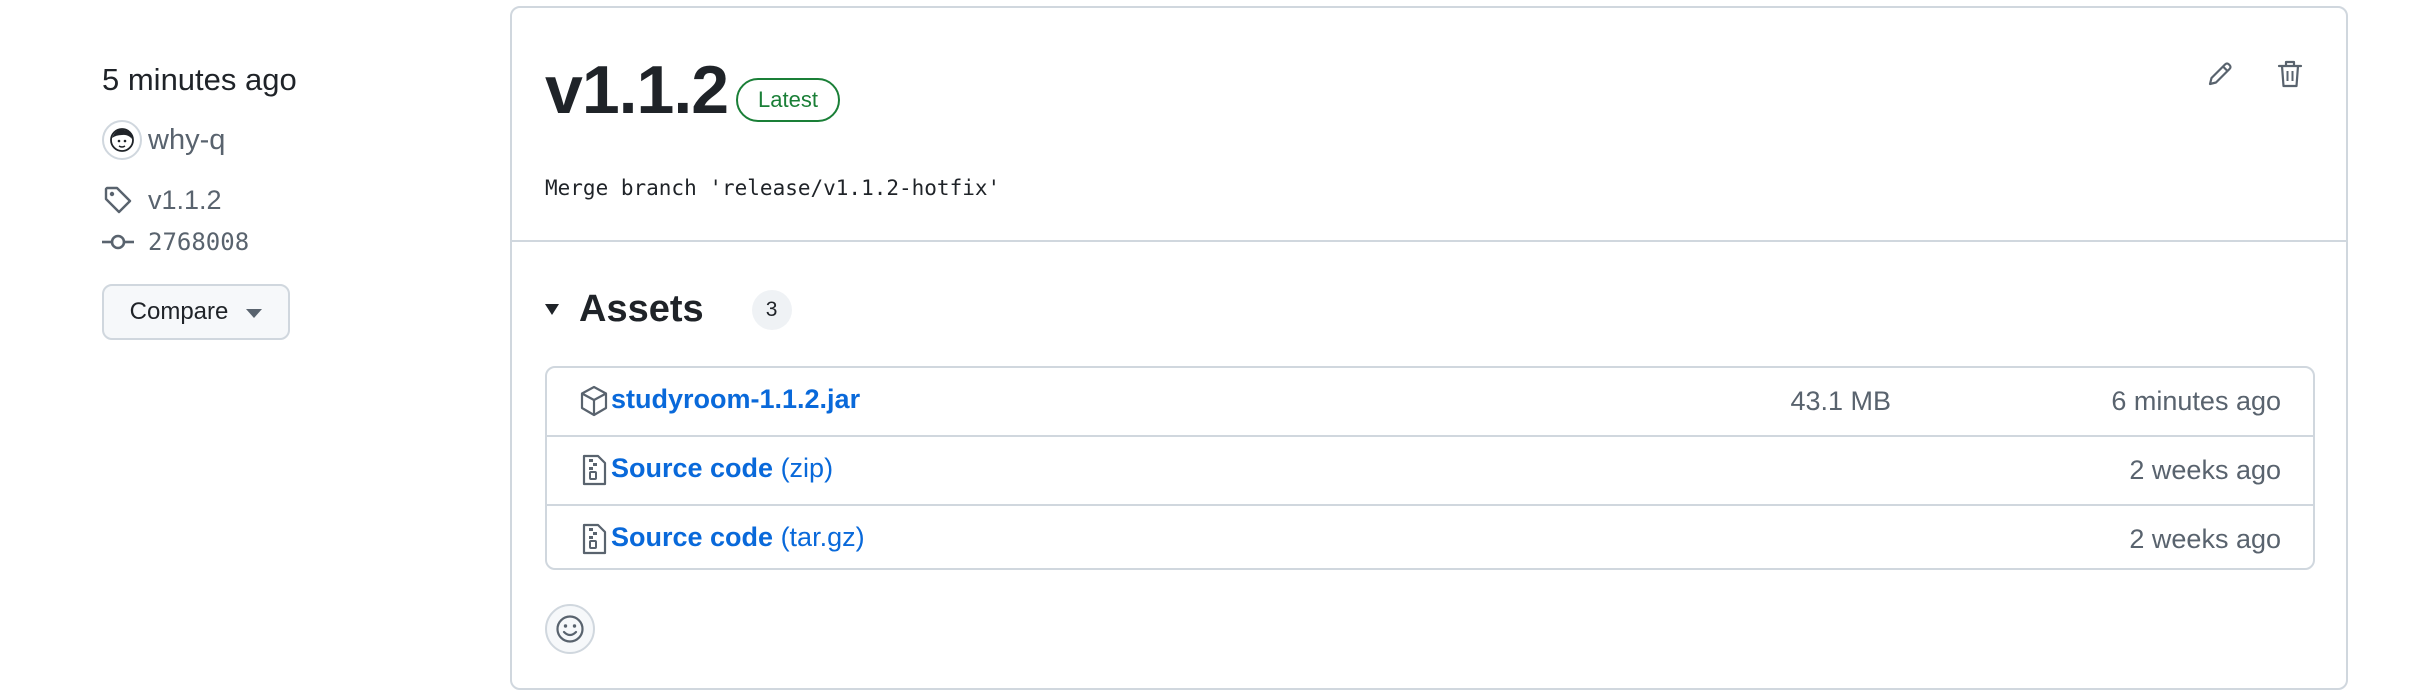 The width and height of the screenshot is (2432, 691). I want to click on tag-icon, so click(118, 200).